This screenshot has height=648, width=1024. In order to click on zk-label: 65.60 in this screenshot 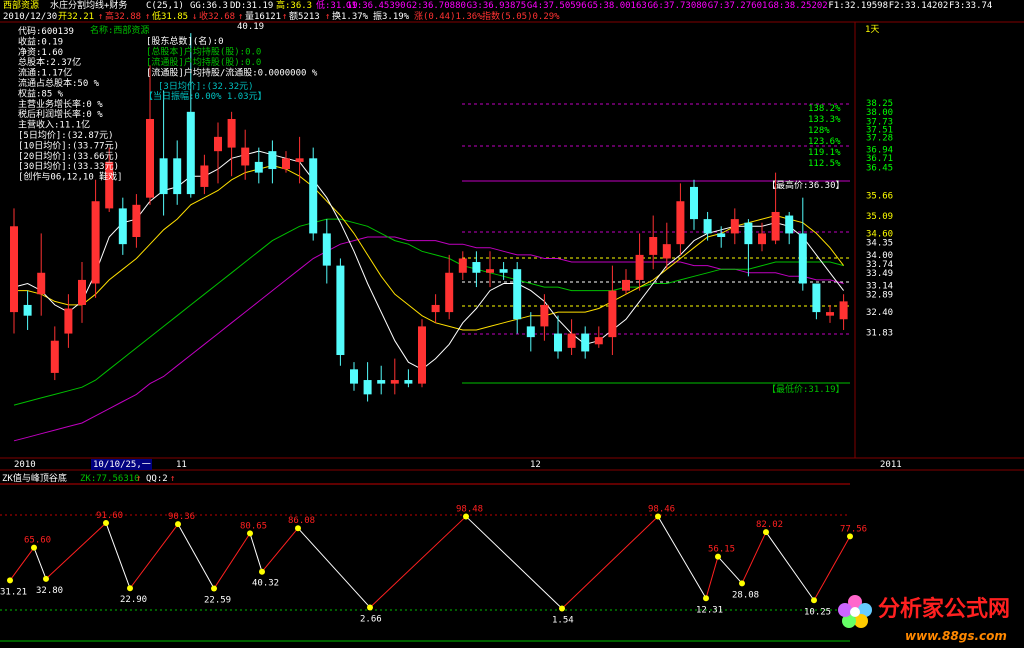, I will do `click(37, 541)`.